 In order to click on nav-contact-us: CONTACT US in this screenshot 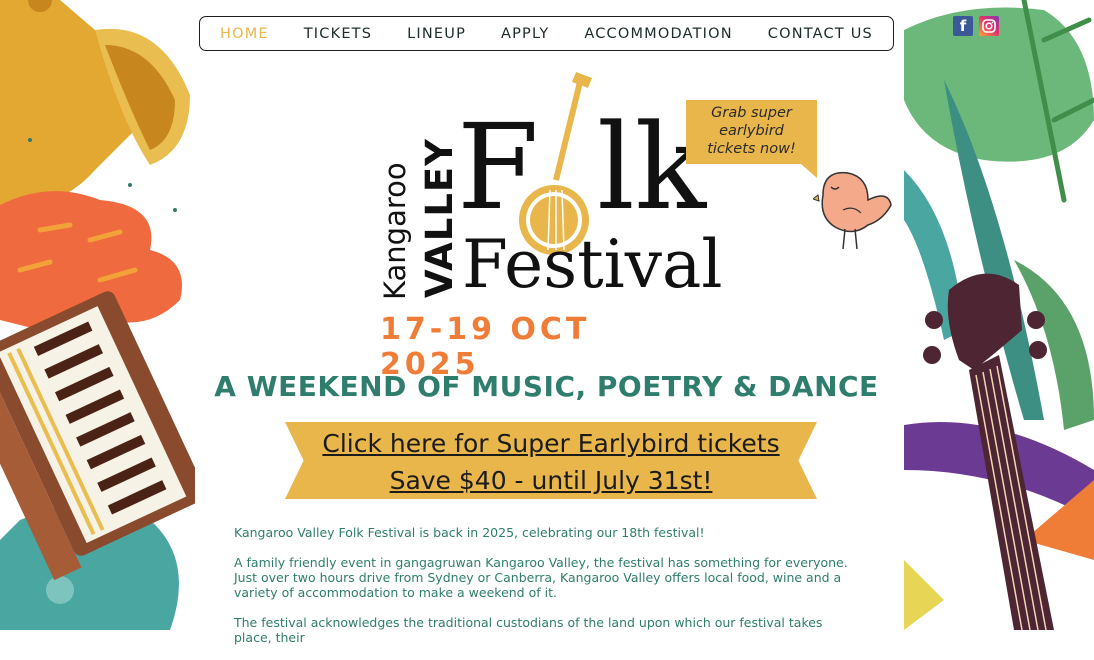, I will do `click(820, 34)`.